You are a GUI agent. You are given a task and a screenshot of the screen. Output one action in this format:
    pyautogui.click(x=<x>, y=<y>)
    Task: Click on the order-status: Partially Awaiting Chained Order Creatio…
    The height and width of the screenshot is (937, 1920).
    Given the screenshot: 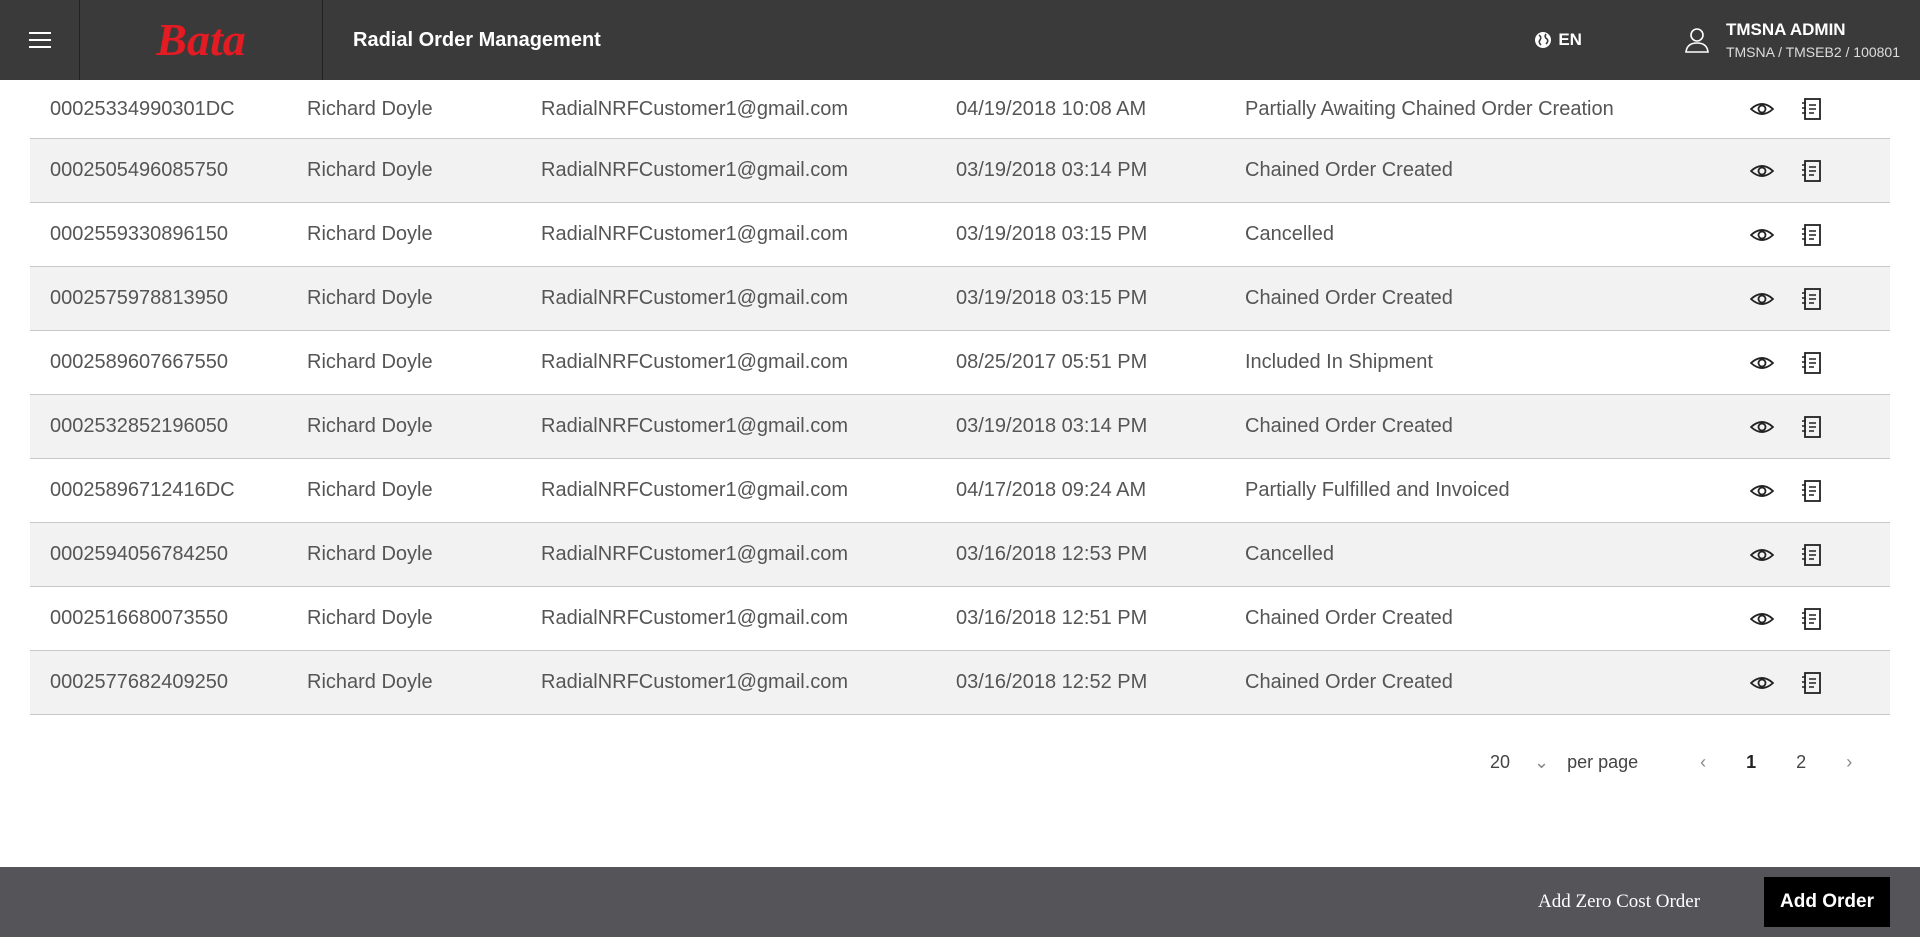 What is the action you would take?
    pyautogui.click(x=1429, y=108)
    